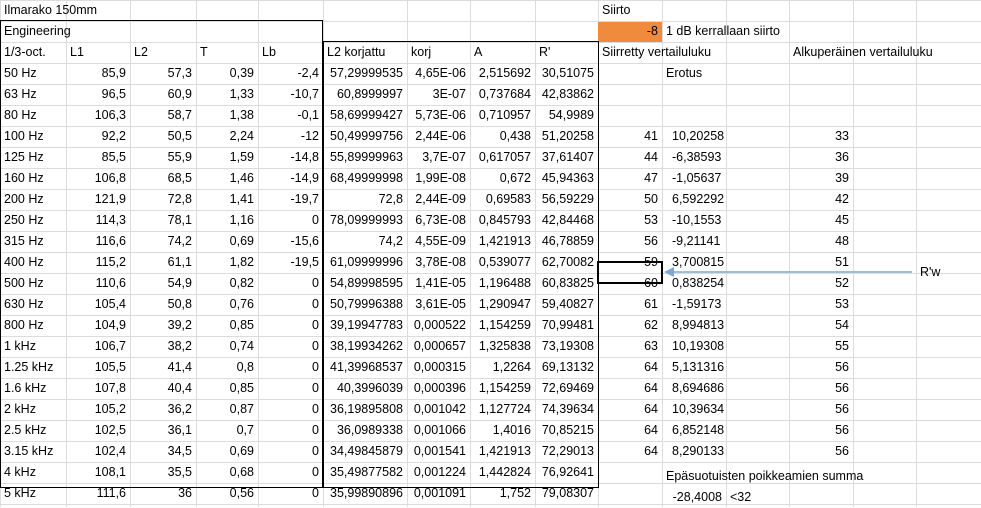 This screenshot has width=981, height=508. I want to click on table-cell: 1,290947, so click(502, 304).